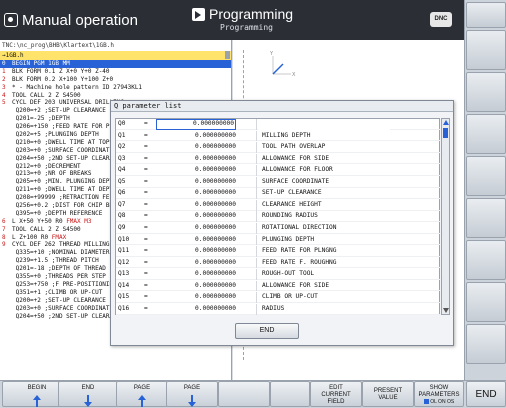 Image resolution: width=506 pixels, height=408 pixels. Describe the element at coordinates (445, 216) in the screenshot. I see `q-table-scrollbar` at that location.